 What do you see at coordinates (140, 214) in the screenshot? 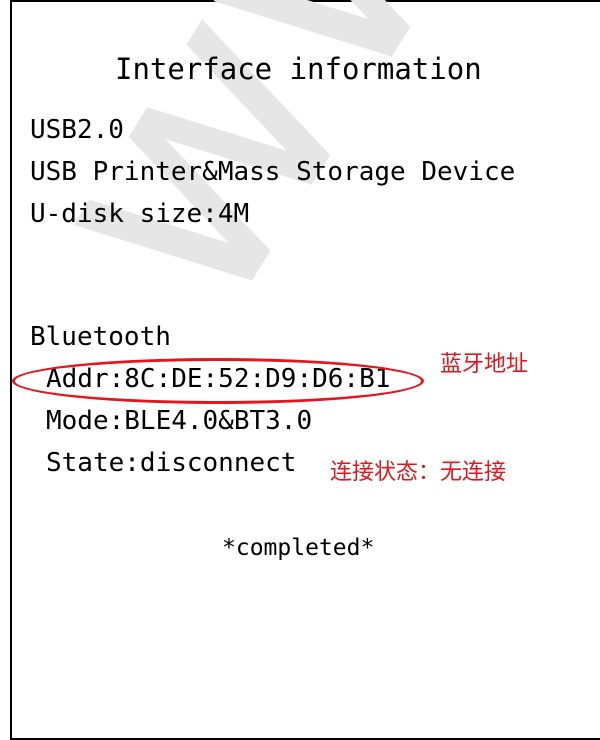
I see `udisk-size-line: U-disk size:4M` at bounding box center [140, 214].